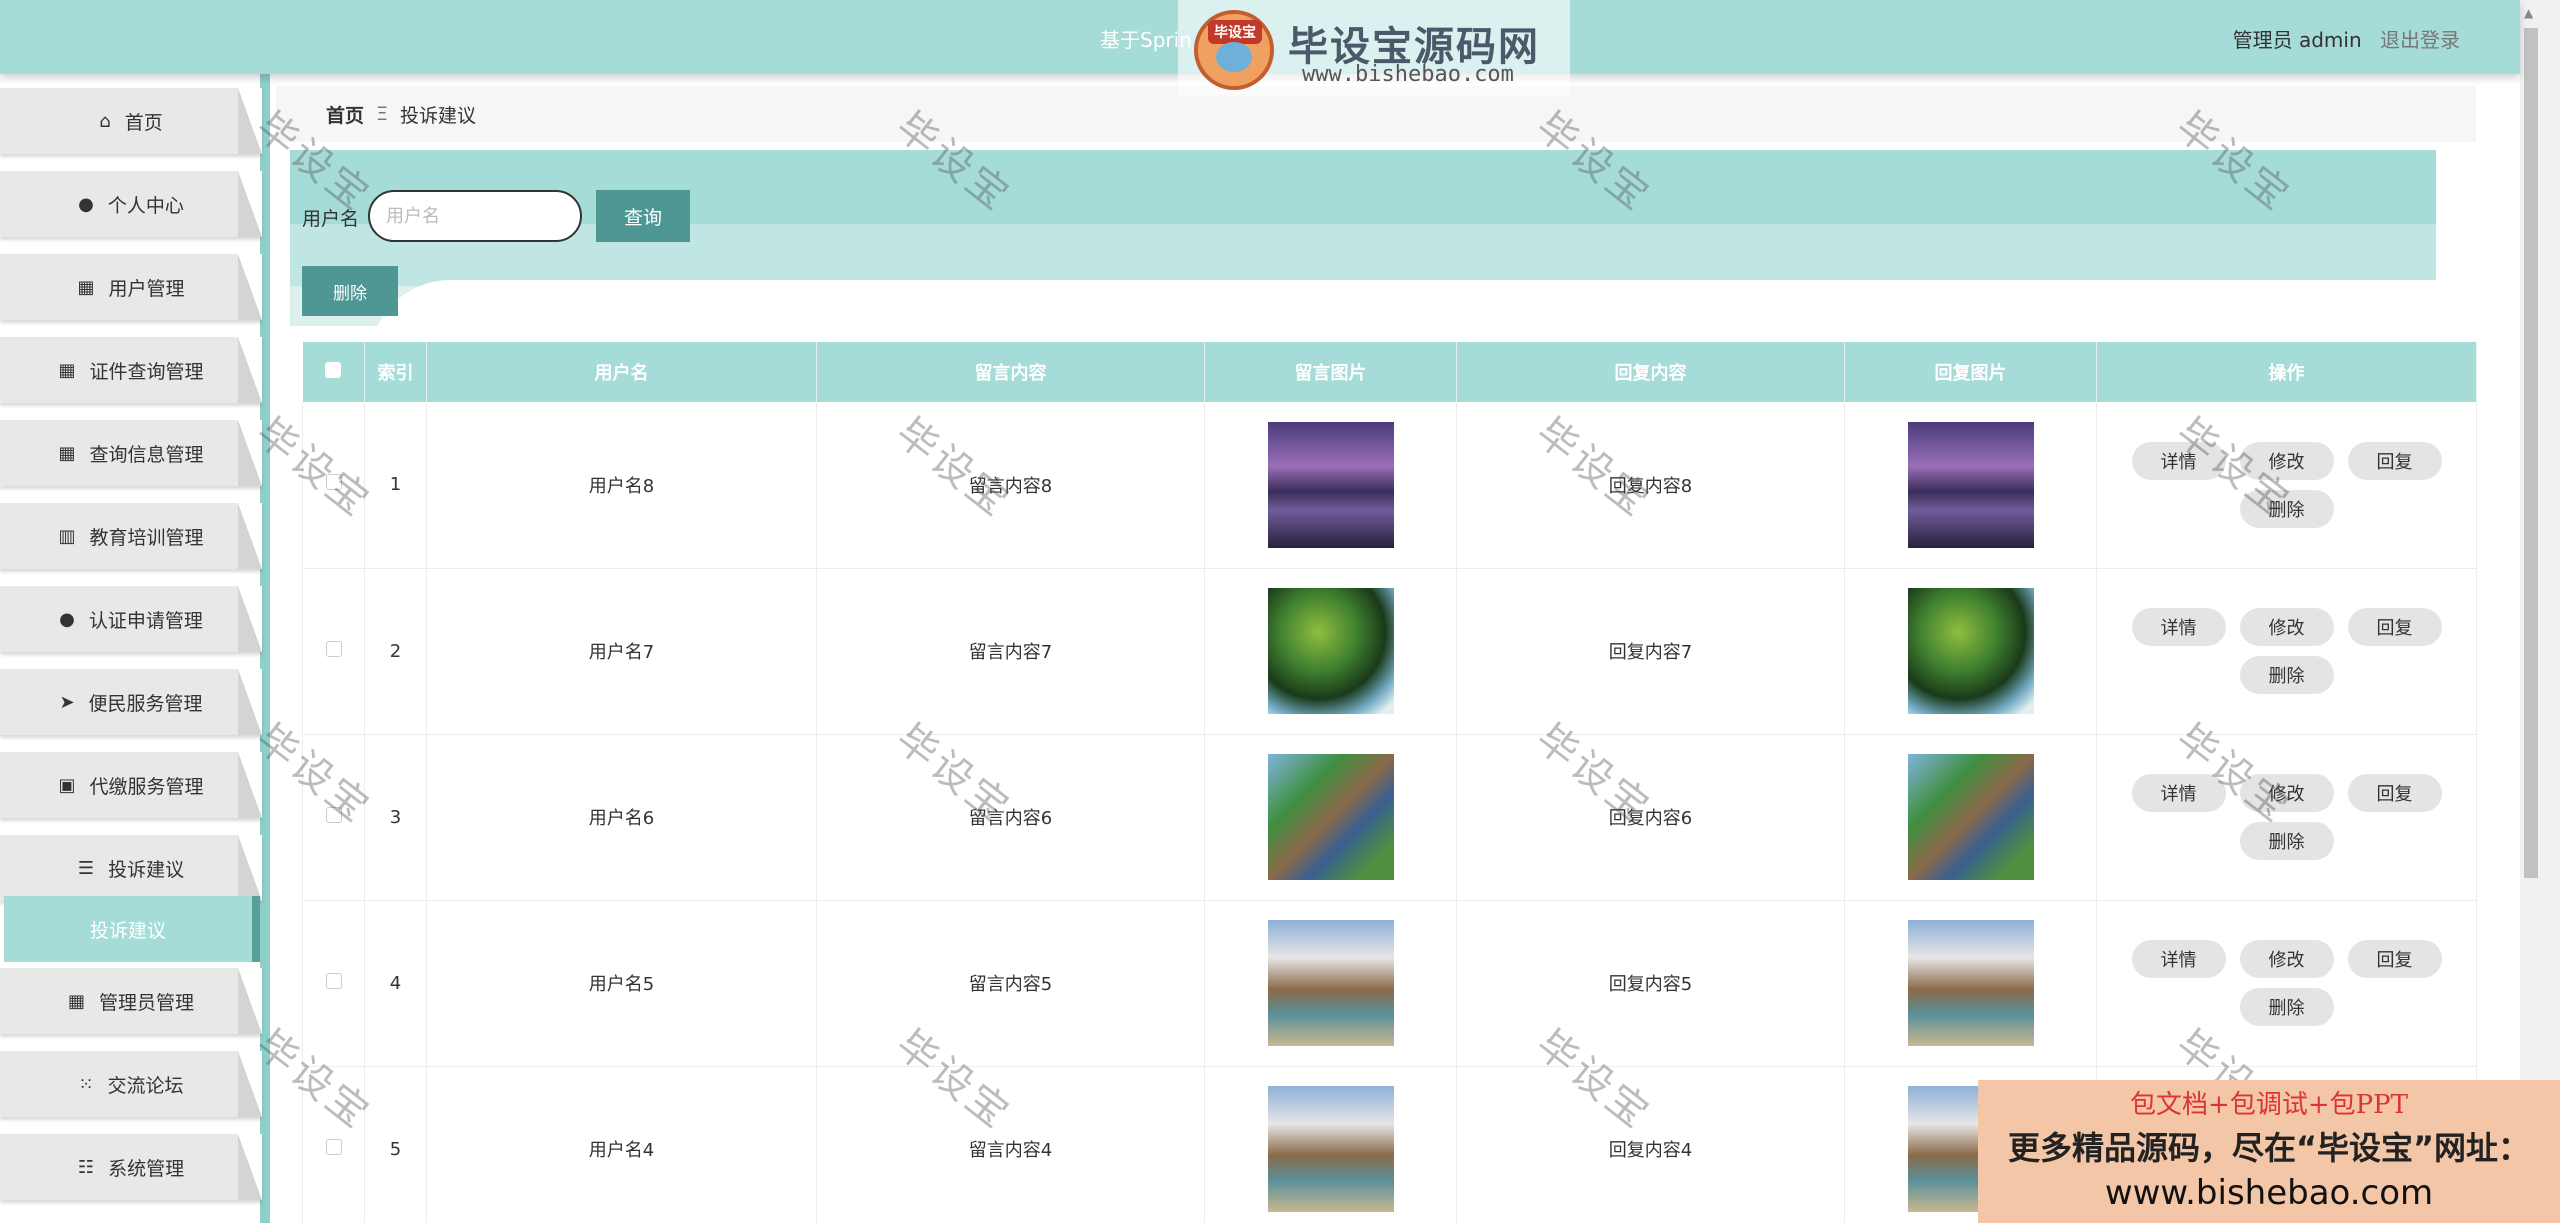  Describe the element at coordinates (86, 204) in the screenshot. I see `person-icon: ●` at that location.